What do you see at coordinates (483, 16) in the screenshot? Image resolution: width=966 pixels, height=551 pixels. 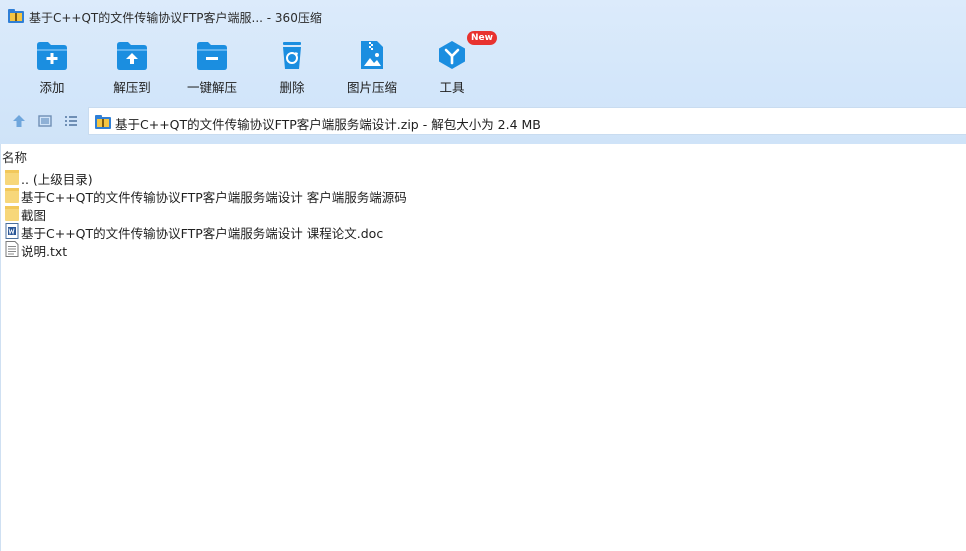 I see `title-bar: 基于C++QT的文件传输协议FTP客户端服... - 360压缩` at bounding box center [483, 16].